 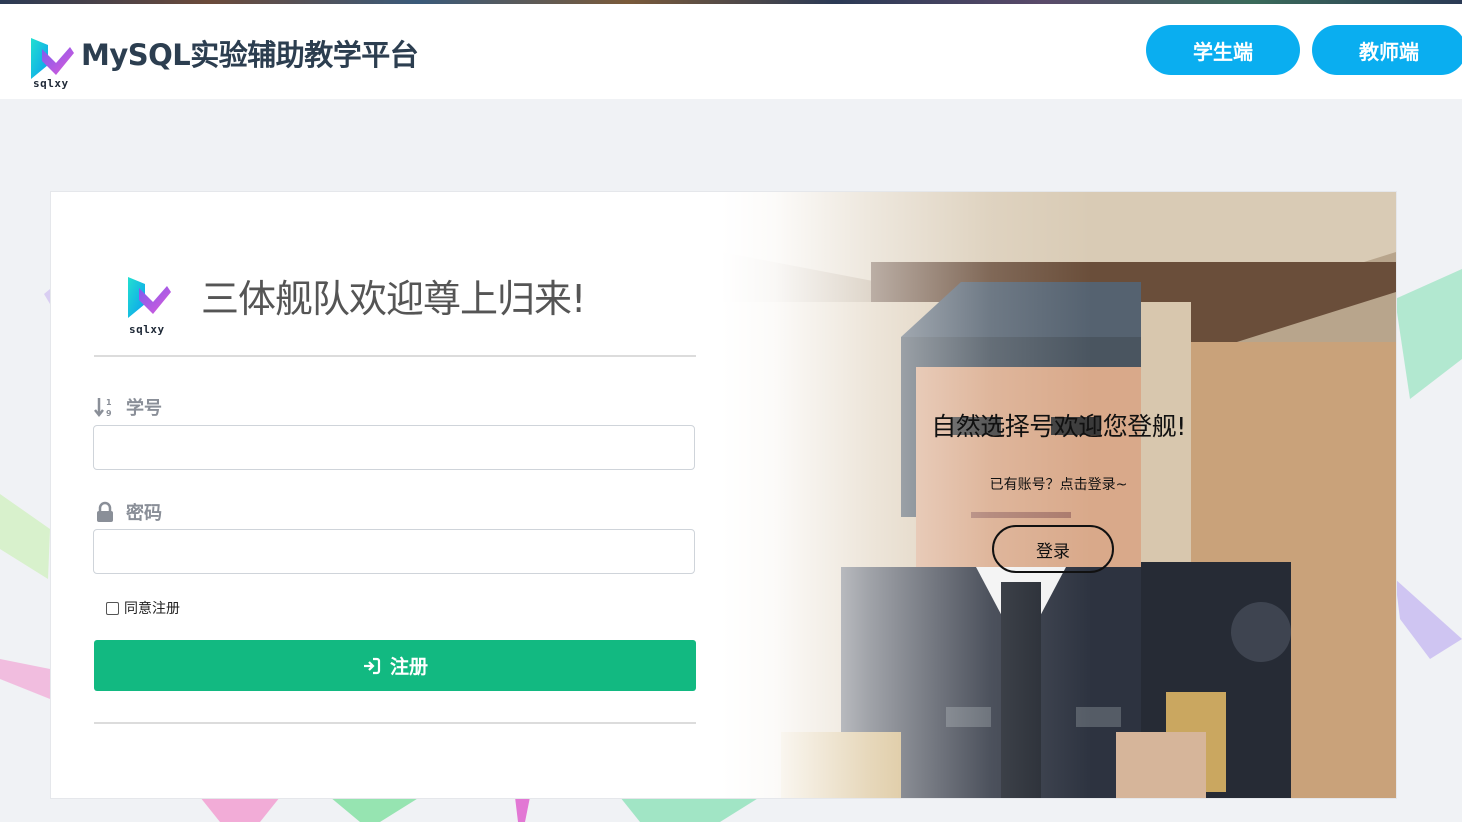 I want to click on panel-subtitle: 已有账号？点击登录~, so click(x=1058, y=485).